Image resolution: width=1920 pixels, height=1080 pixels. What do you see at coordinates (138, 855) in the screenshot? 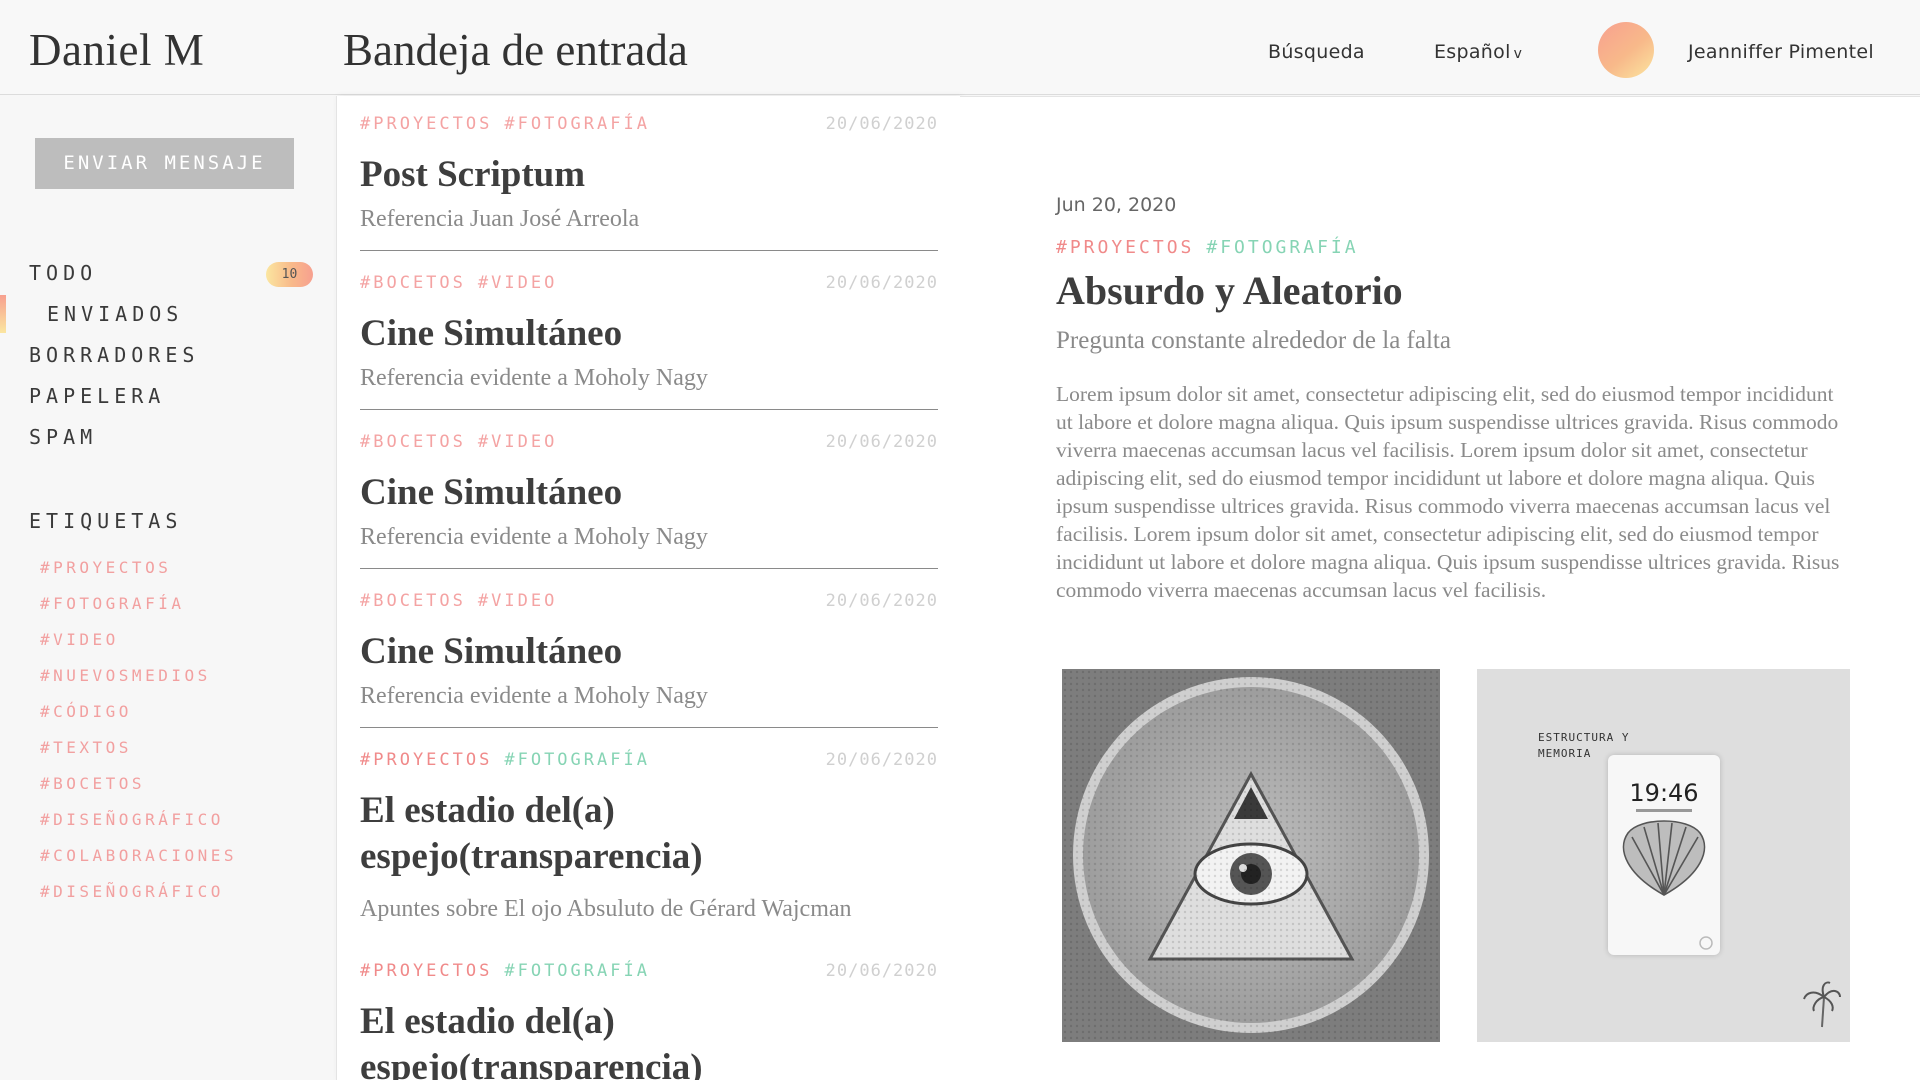
I see `tag-colaboraciones: #COLABORACIONES` at bounding box center [138, 855].